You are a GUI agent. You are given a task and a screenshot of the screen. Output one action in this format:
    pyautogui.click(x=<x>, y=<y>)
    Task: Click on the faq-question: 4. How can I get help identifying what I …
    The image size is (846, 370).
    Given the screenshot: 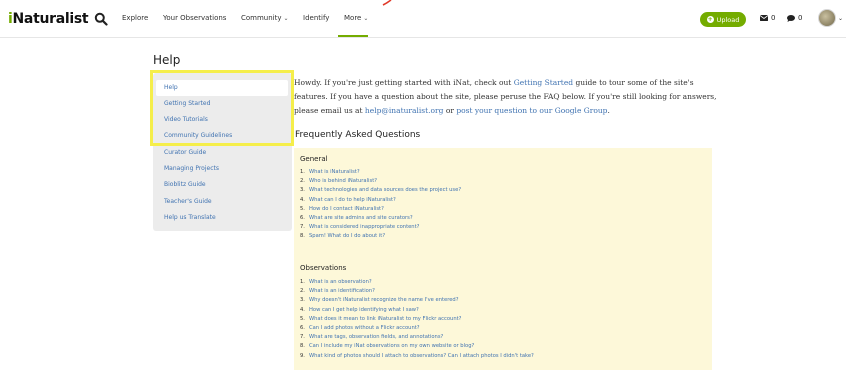 What is the action you would take?
    pyautogui.click(x=417, y=310)
    